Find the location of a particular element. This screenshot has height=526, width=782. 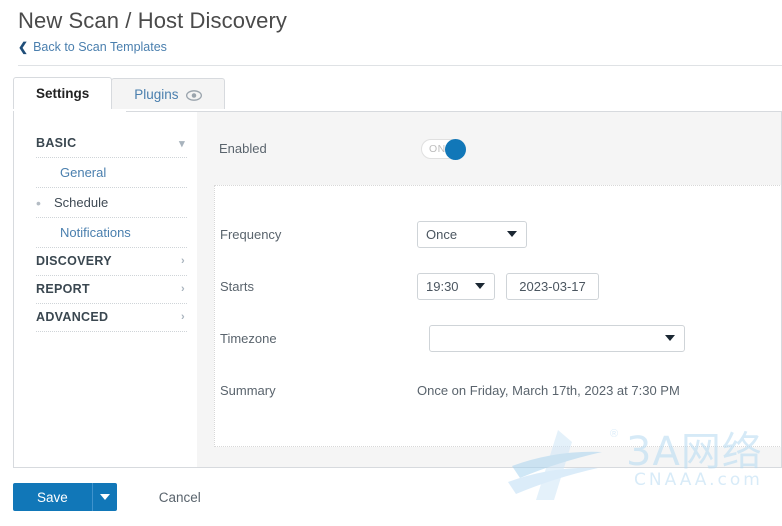

timezone-label: Timezone is located at coordinates (248, 338).